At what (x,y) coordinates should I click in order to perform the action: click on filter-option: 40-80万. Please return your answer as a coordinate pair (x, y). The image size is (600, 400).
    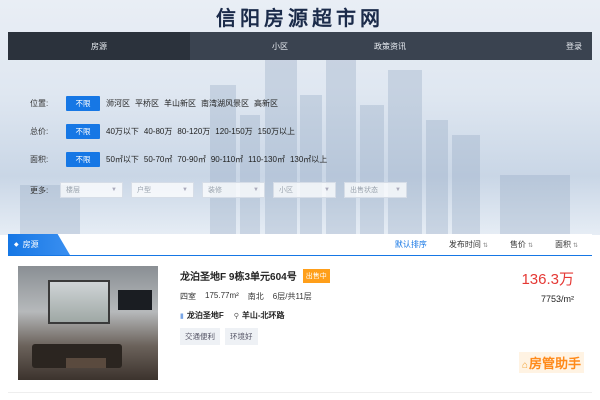
    Looking at the image, I should click on (158, 131).